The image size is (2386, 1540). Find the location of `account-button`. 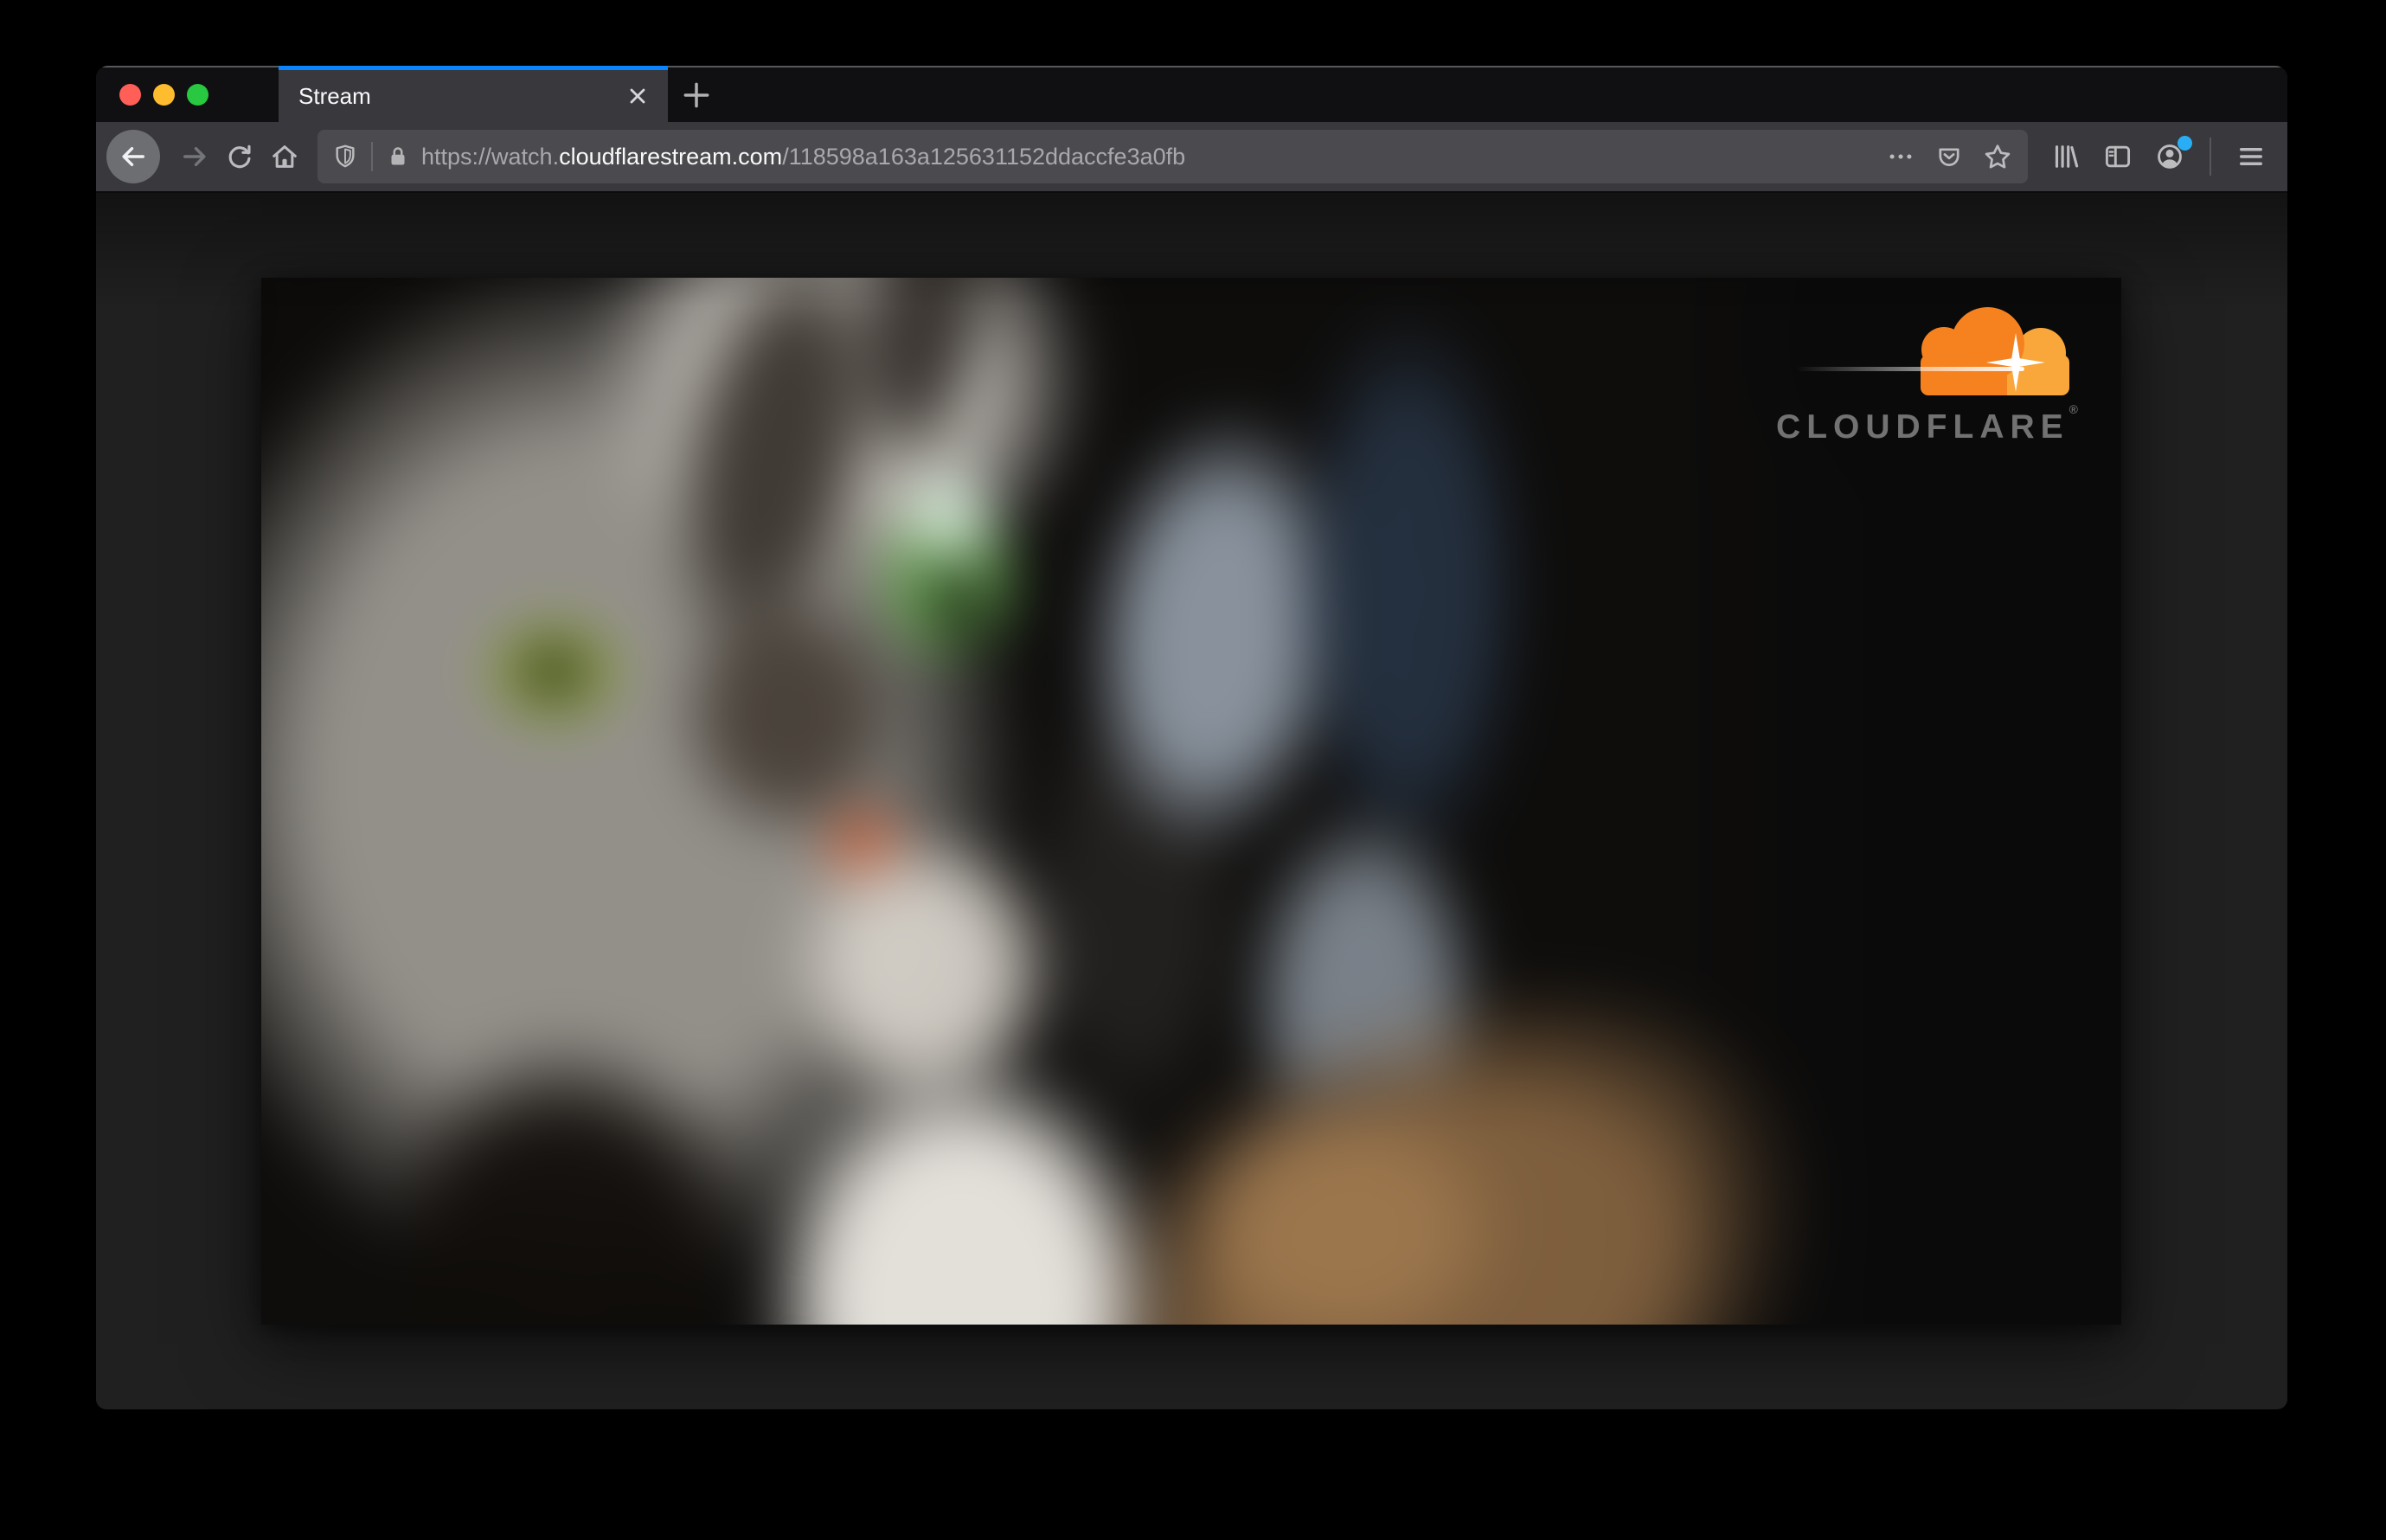

account-button is located at coordinates (2169, 156).